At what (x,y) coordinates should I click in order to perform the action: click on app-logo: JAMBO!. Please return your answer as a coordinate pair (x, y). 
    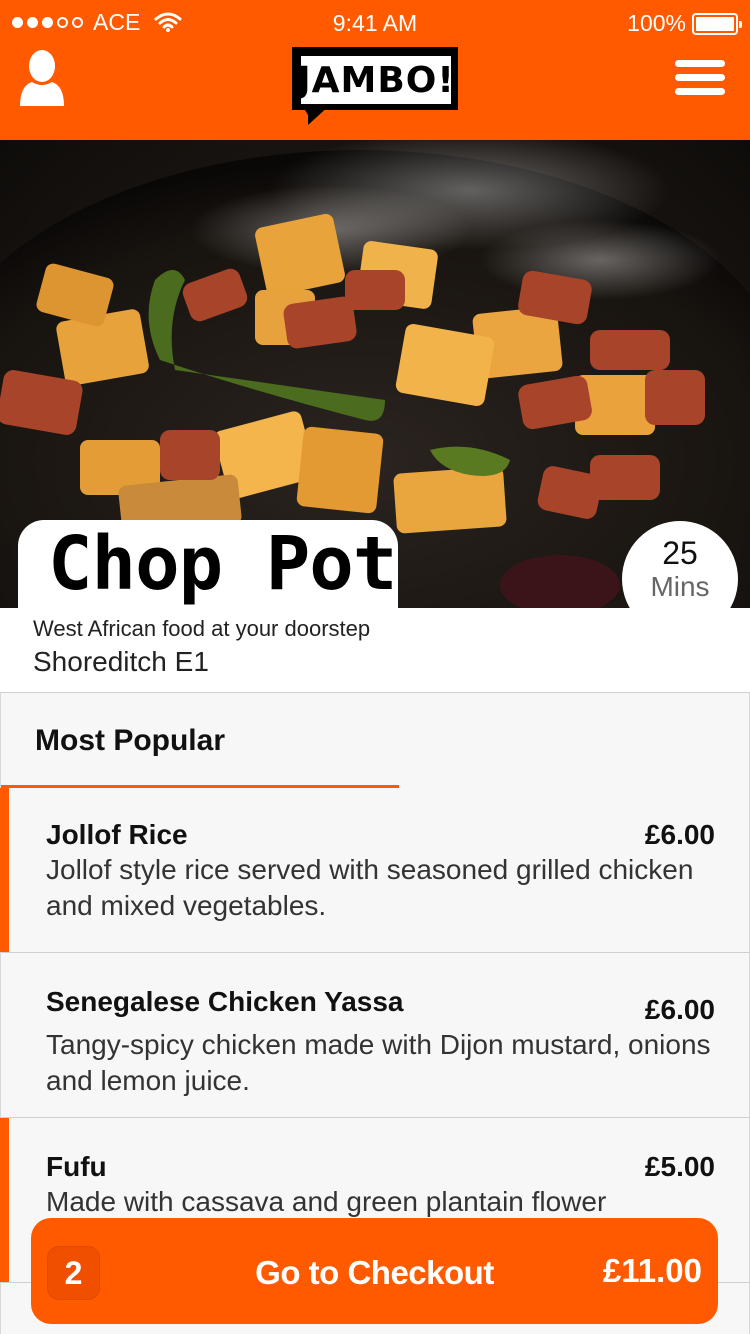
    Looking at the image, I should click on (375, 87).